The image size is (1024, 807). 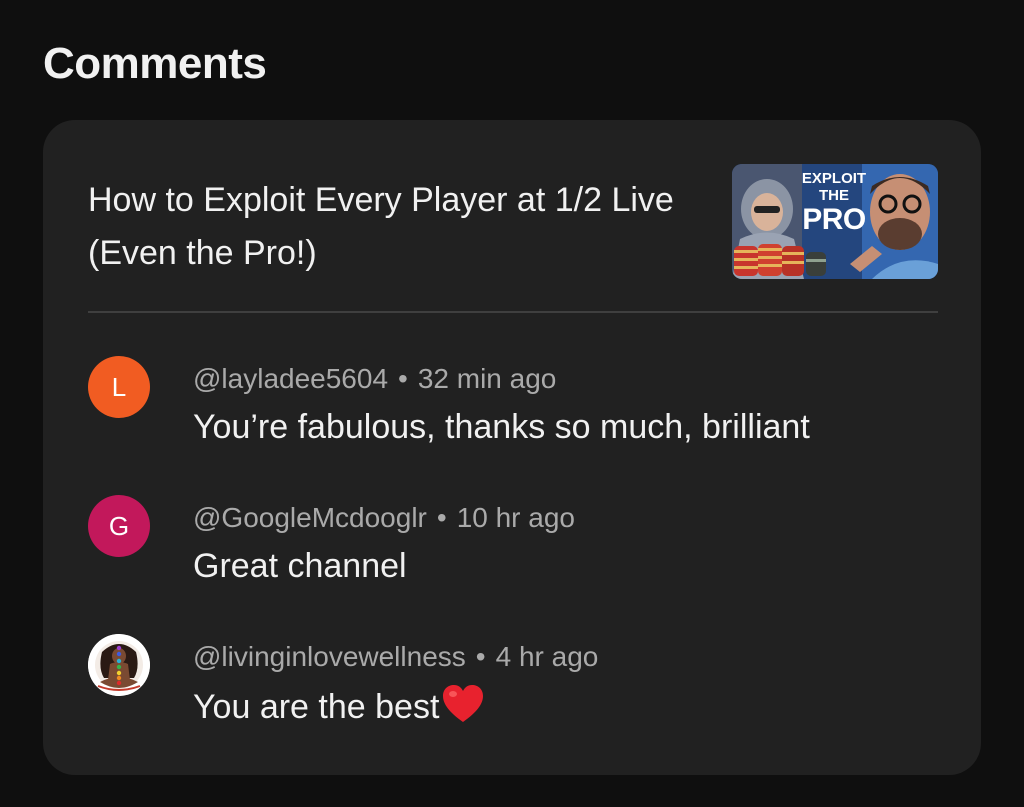 I want to click on thumbnail-line1: EXPLOIT, so click(x=834, y=178).